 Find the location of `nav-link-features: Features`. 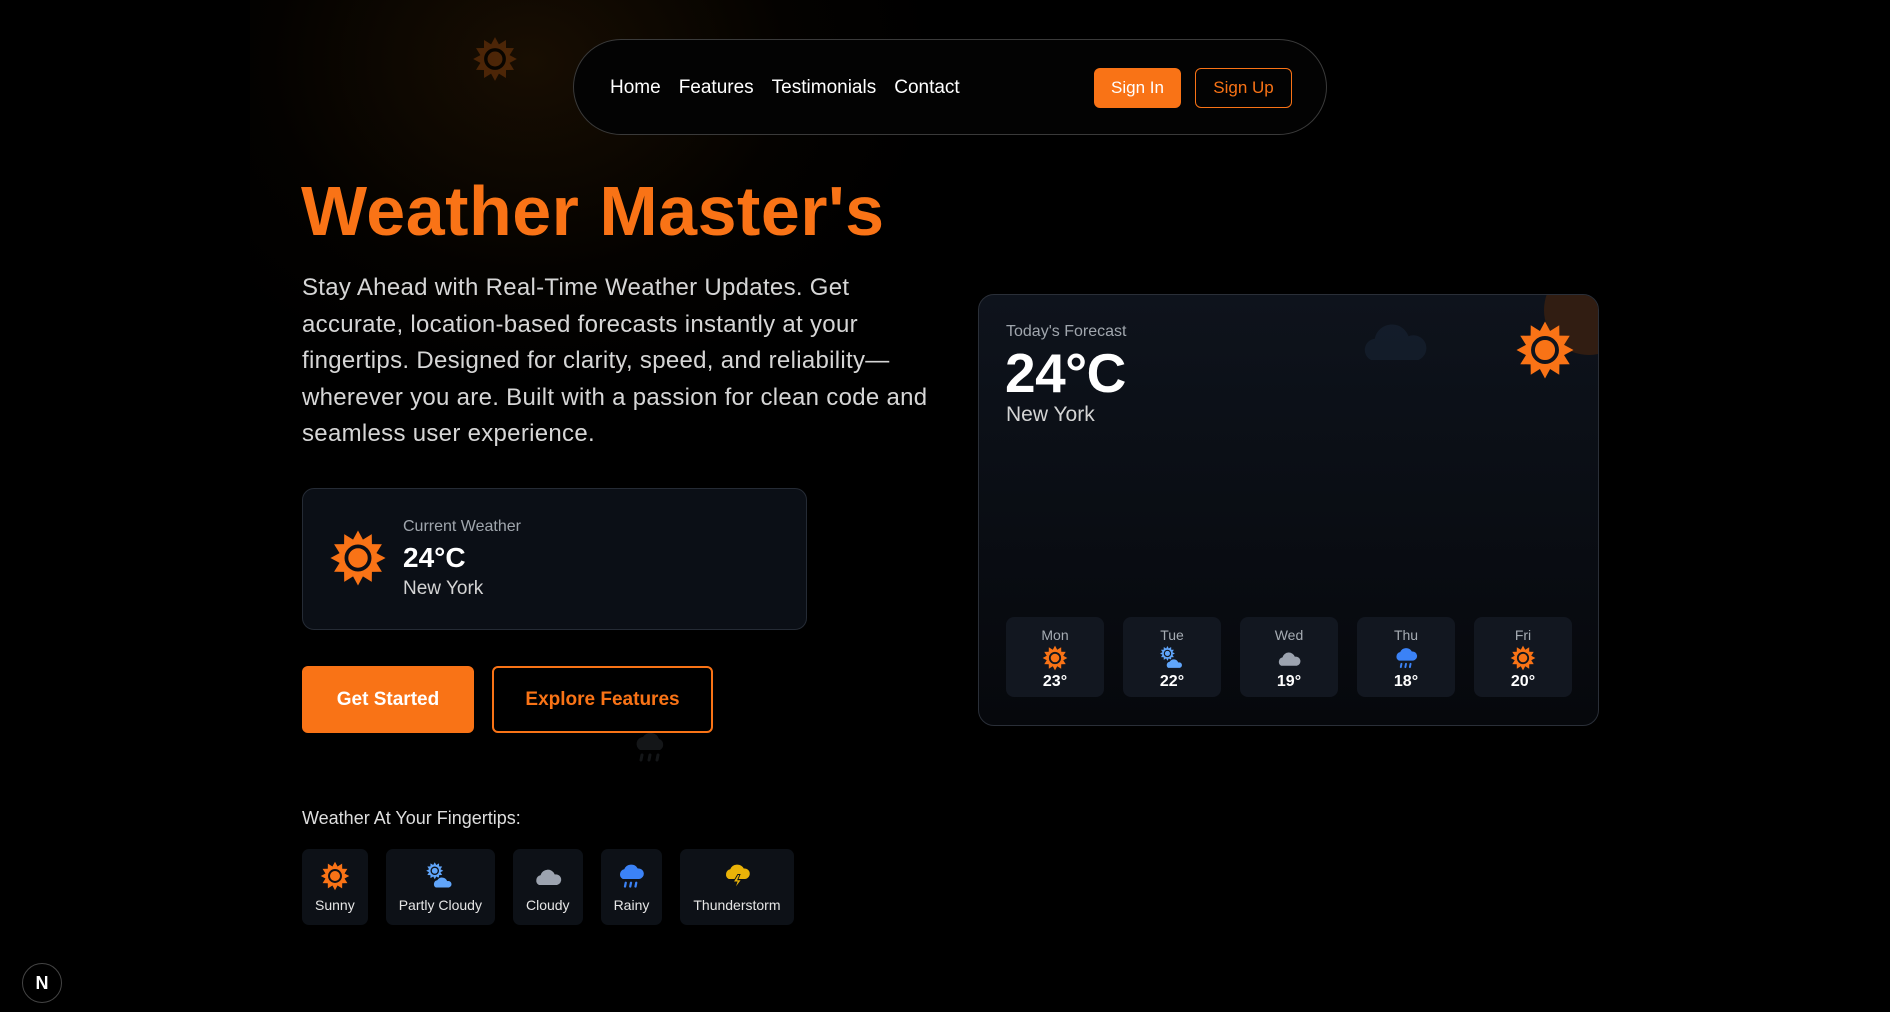

nav-link-features: Features is located at coordinates (716, 88).